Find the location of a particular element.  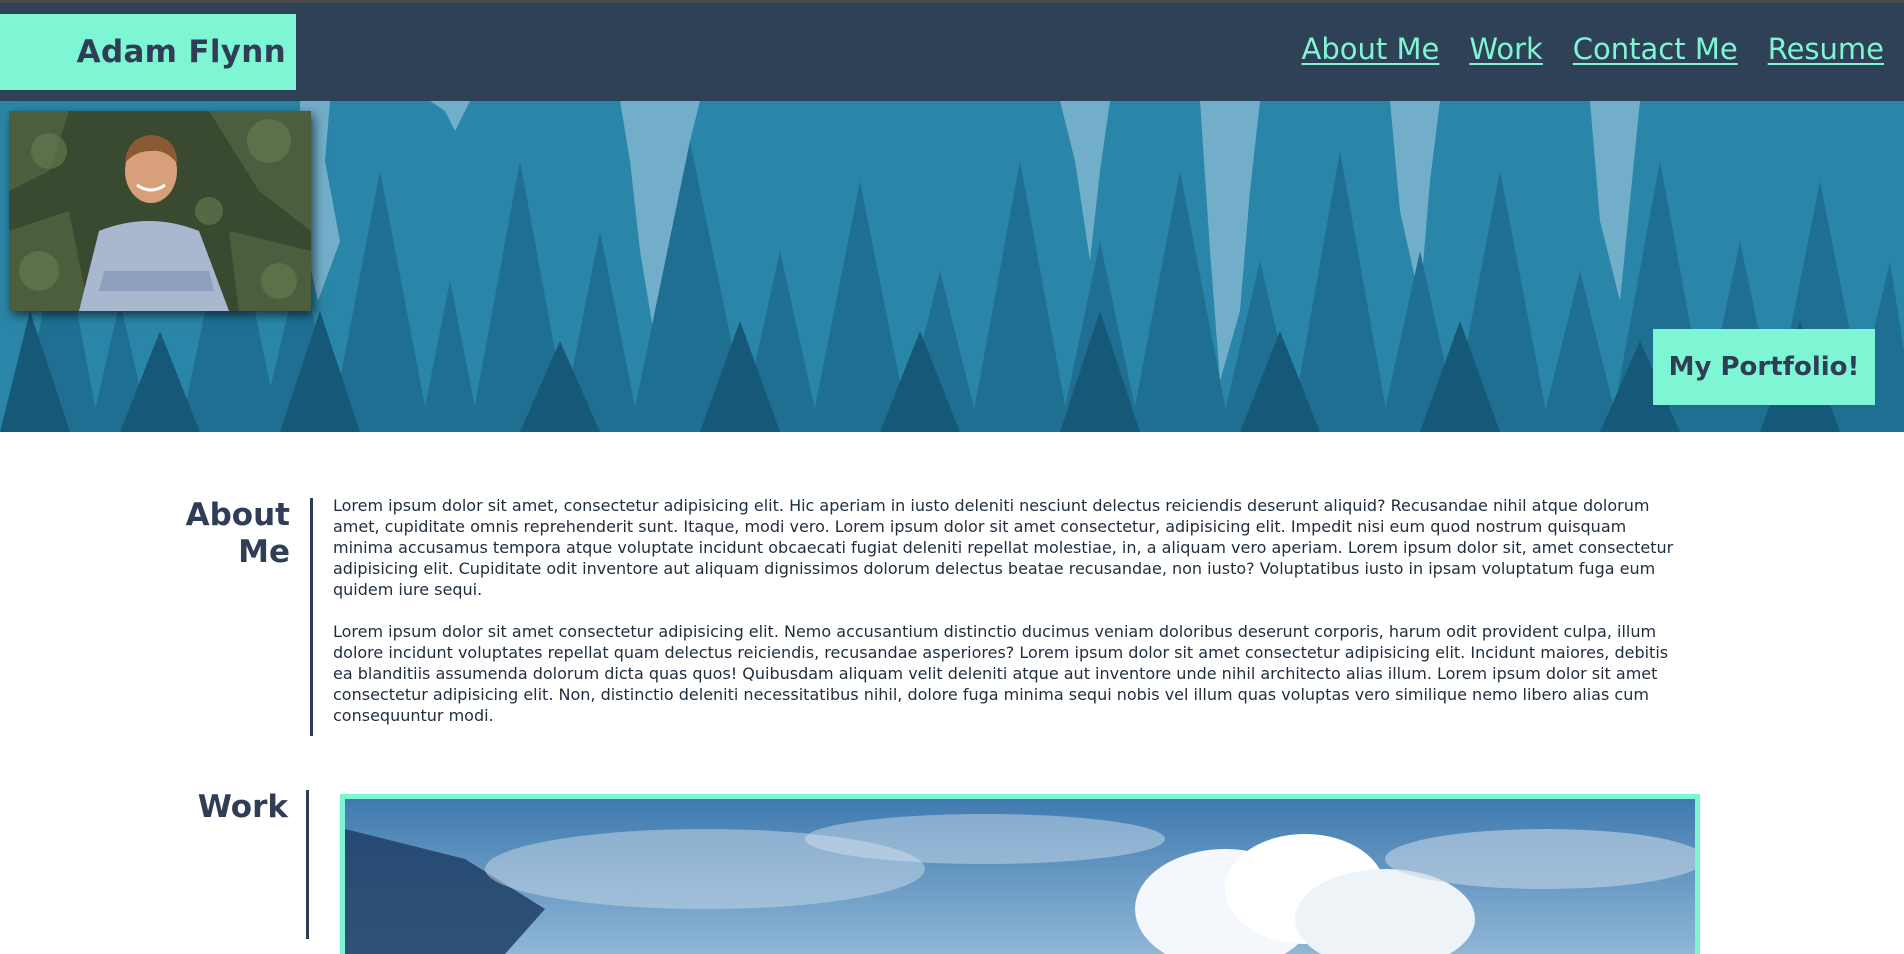

work-project-image is located at coordinates (1020, 876).